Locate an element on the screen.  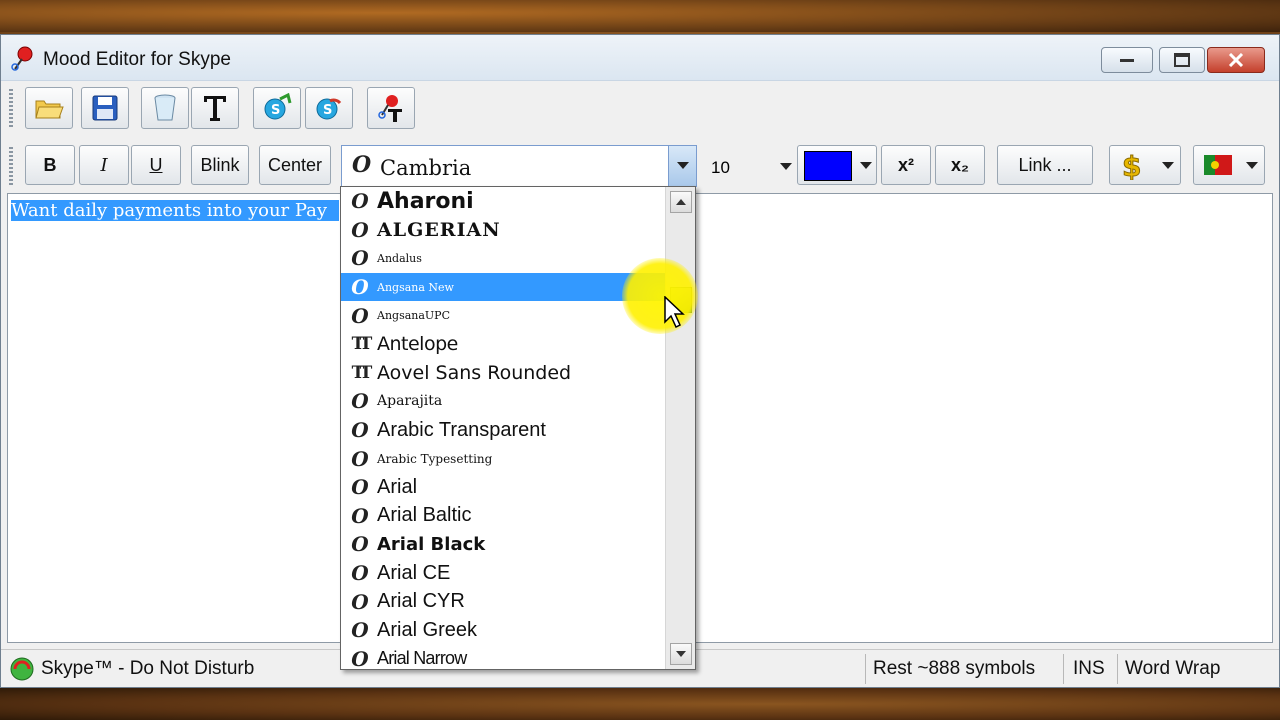
font-option: O Arial CE is located at coordinates (503, 573).